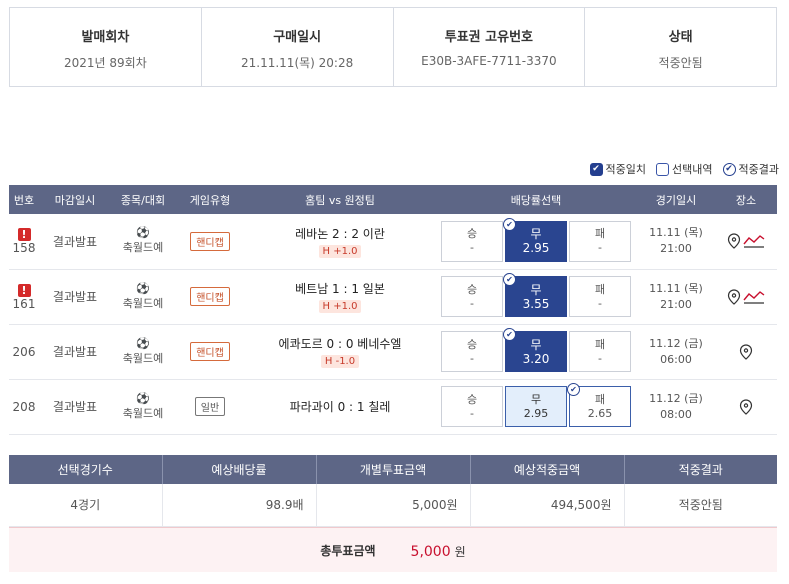  Describe the element at coordinates (24, 352) in the screenshot. I see `game-number: 206` at that location.